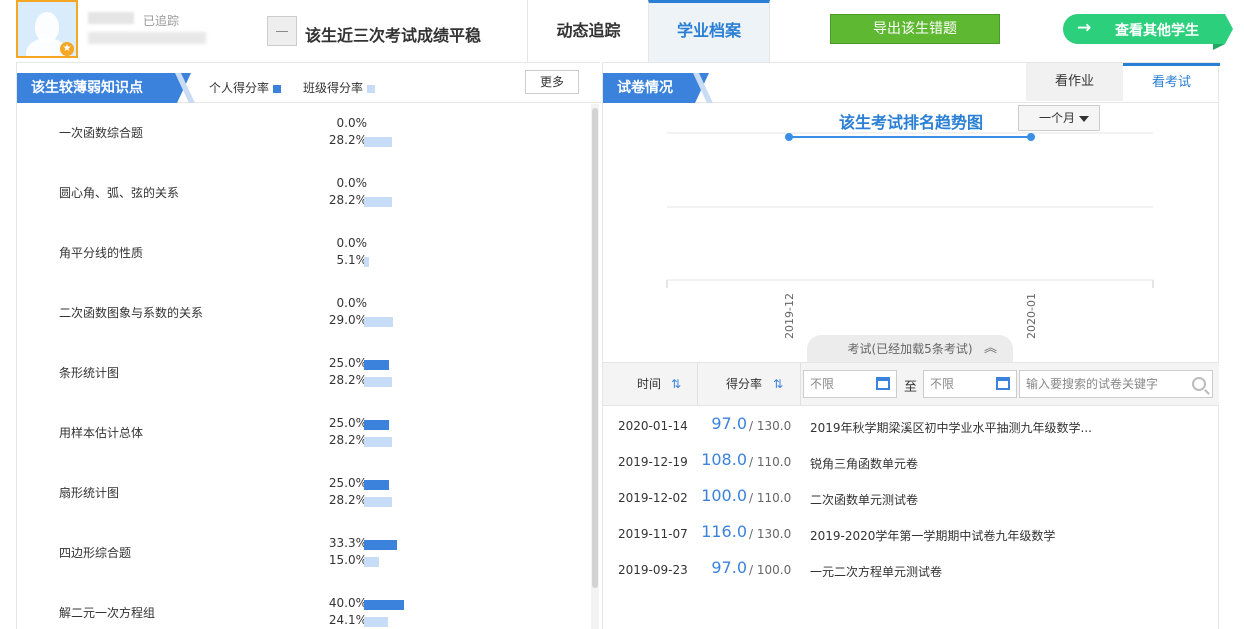 The width and height of the screenshot is (1244, 629). I want to click on student-avatar: ★, so click(47, 29).